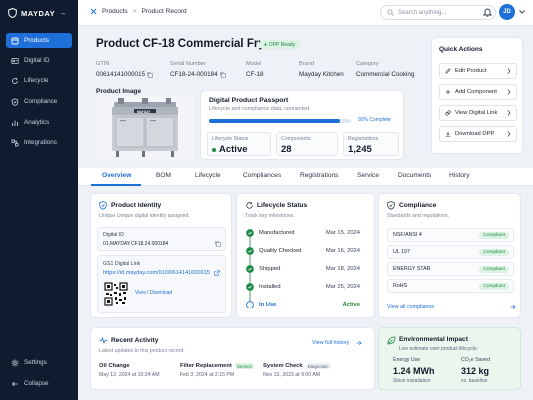  What do you see at coordinates (36, 40) in the screenshot?
I see `sidebar-item-label: Products` at bounding box center [36, 40].